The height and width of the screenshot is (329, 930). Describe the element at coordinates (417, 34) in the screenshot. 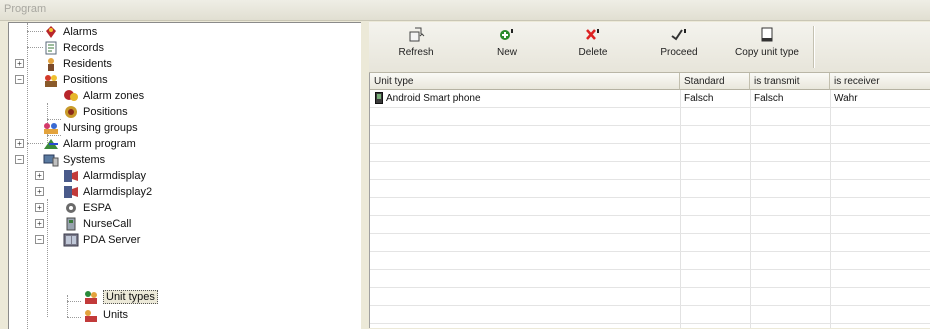

I see `refresh-icon` at that location.